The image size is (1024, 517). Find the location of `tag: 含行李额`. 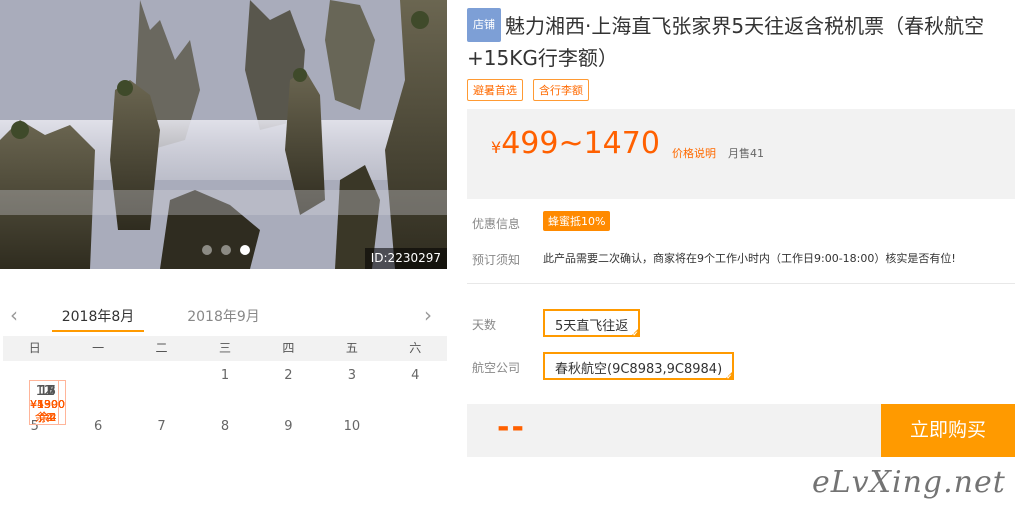

tag: 含行李额 is located at coordinates (561, 90).